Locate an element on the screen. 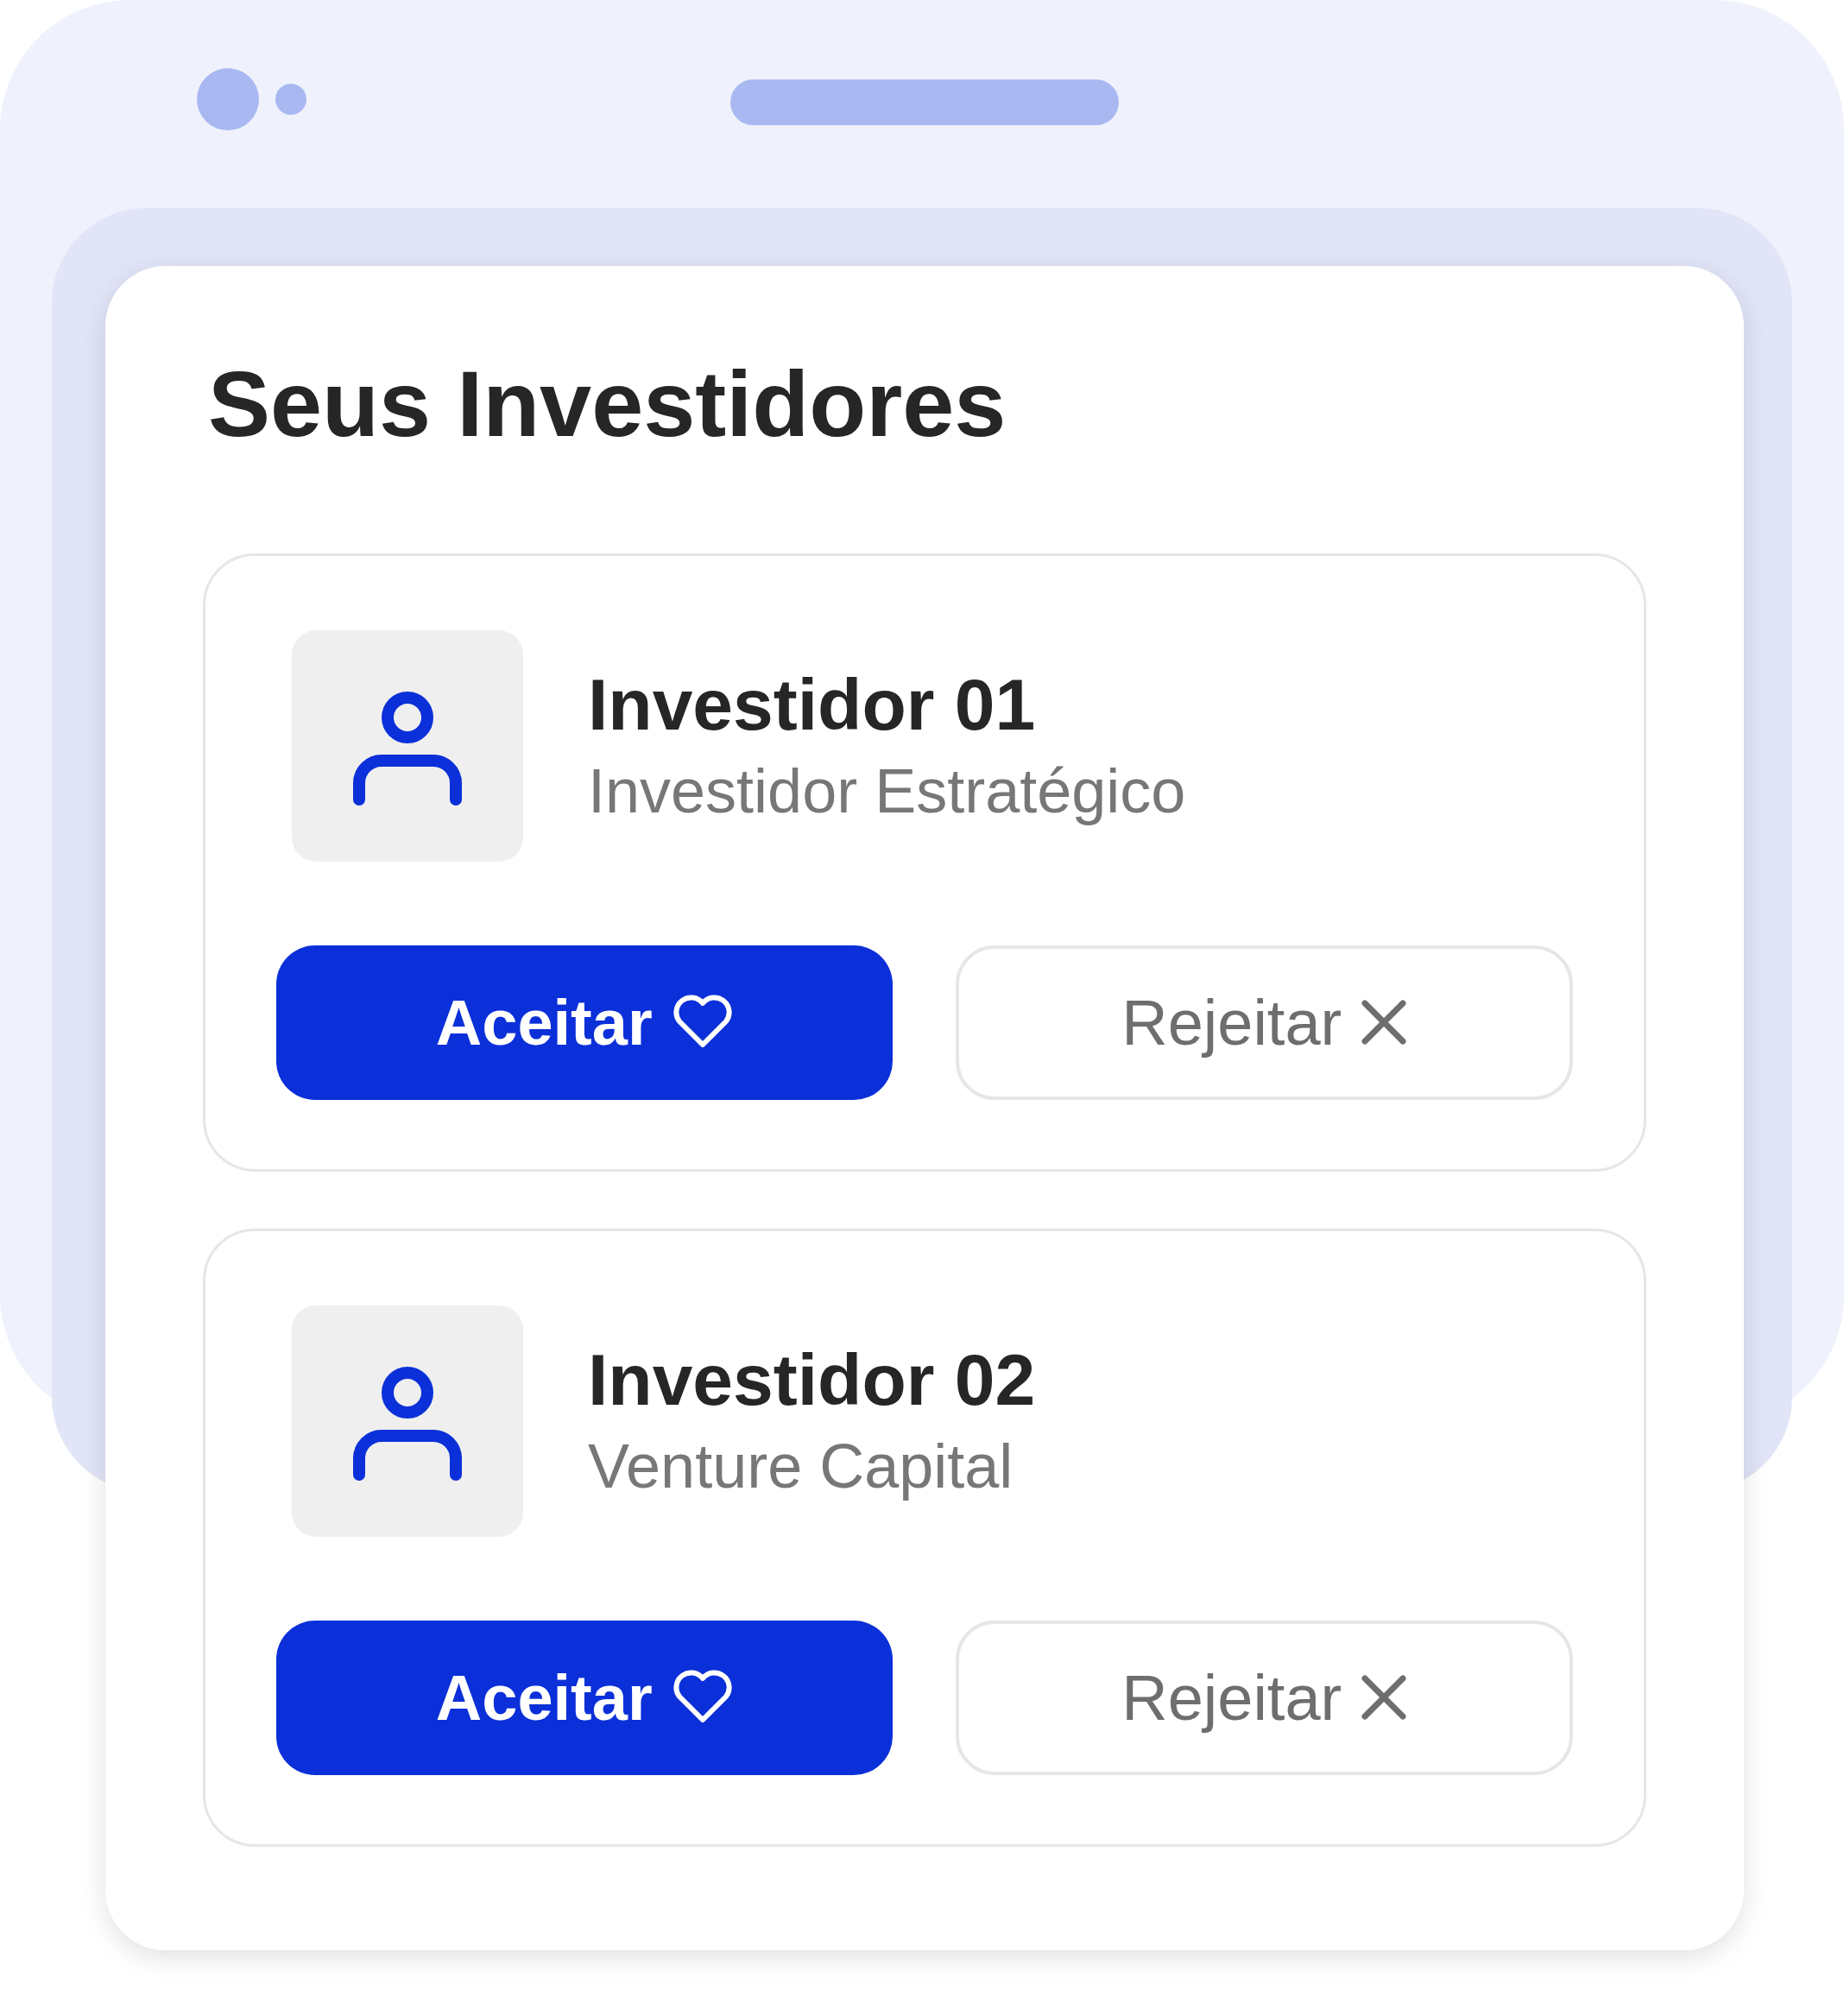 The width and height of the screenshot is (1844, 2016). investor-name: Investidor 01 is located at coordinates (813, 705).